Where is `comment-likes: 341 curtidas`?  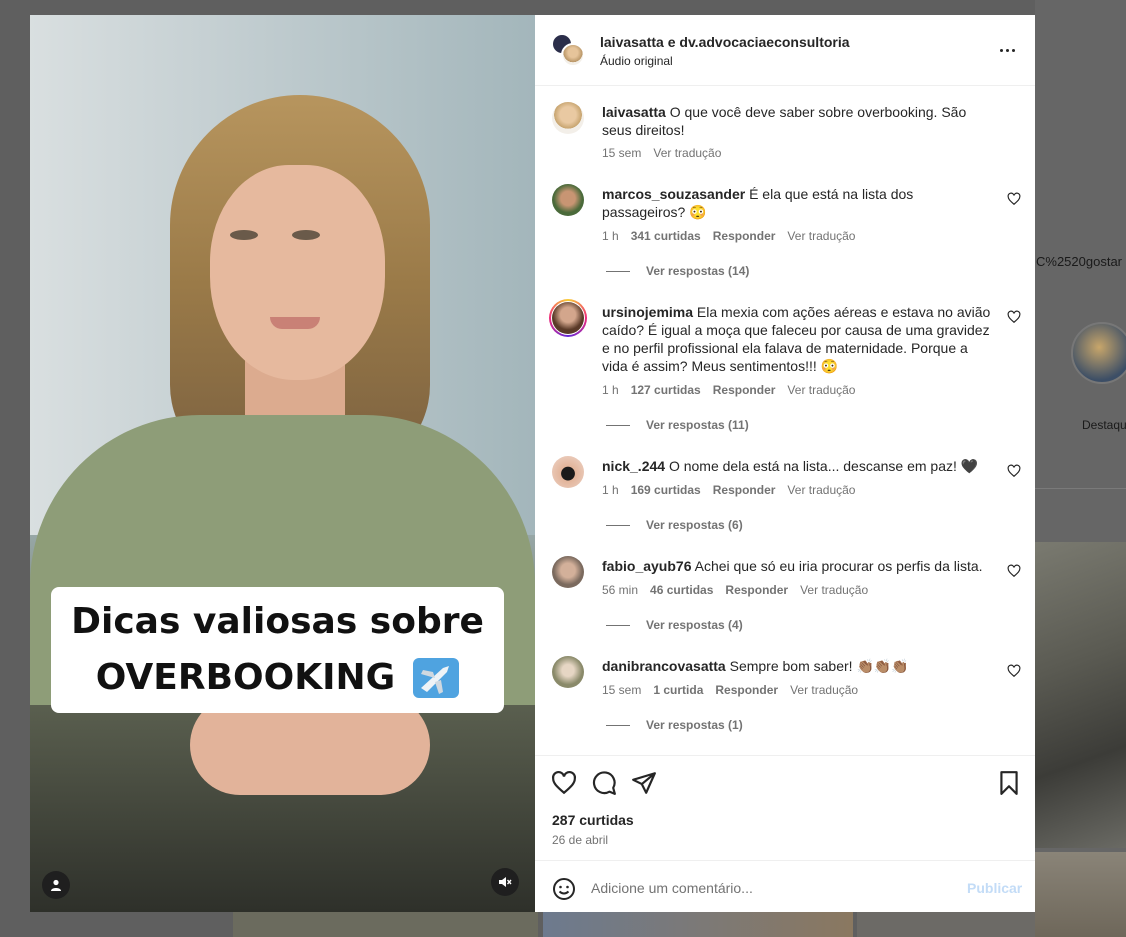
comment-likes: 341 curtidas is located at coordinates (666, 236).